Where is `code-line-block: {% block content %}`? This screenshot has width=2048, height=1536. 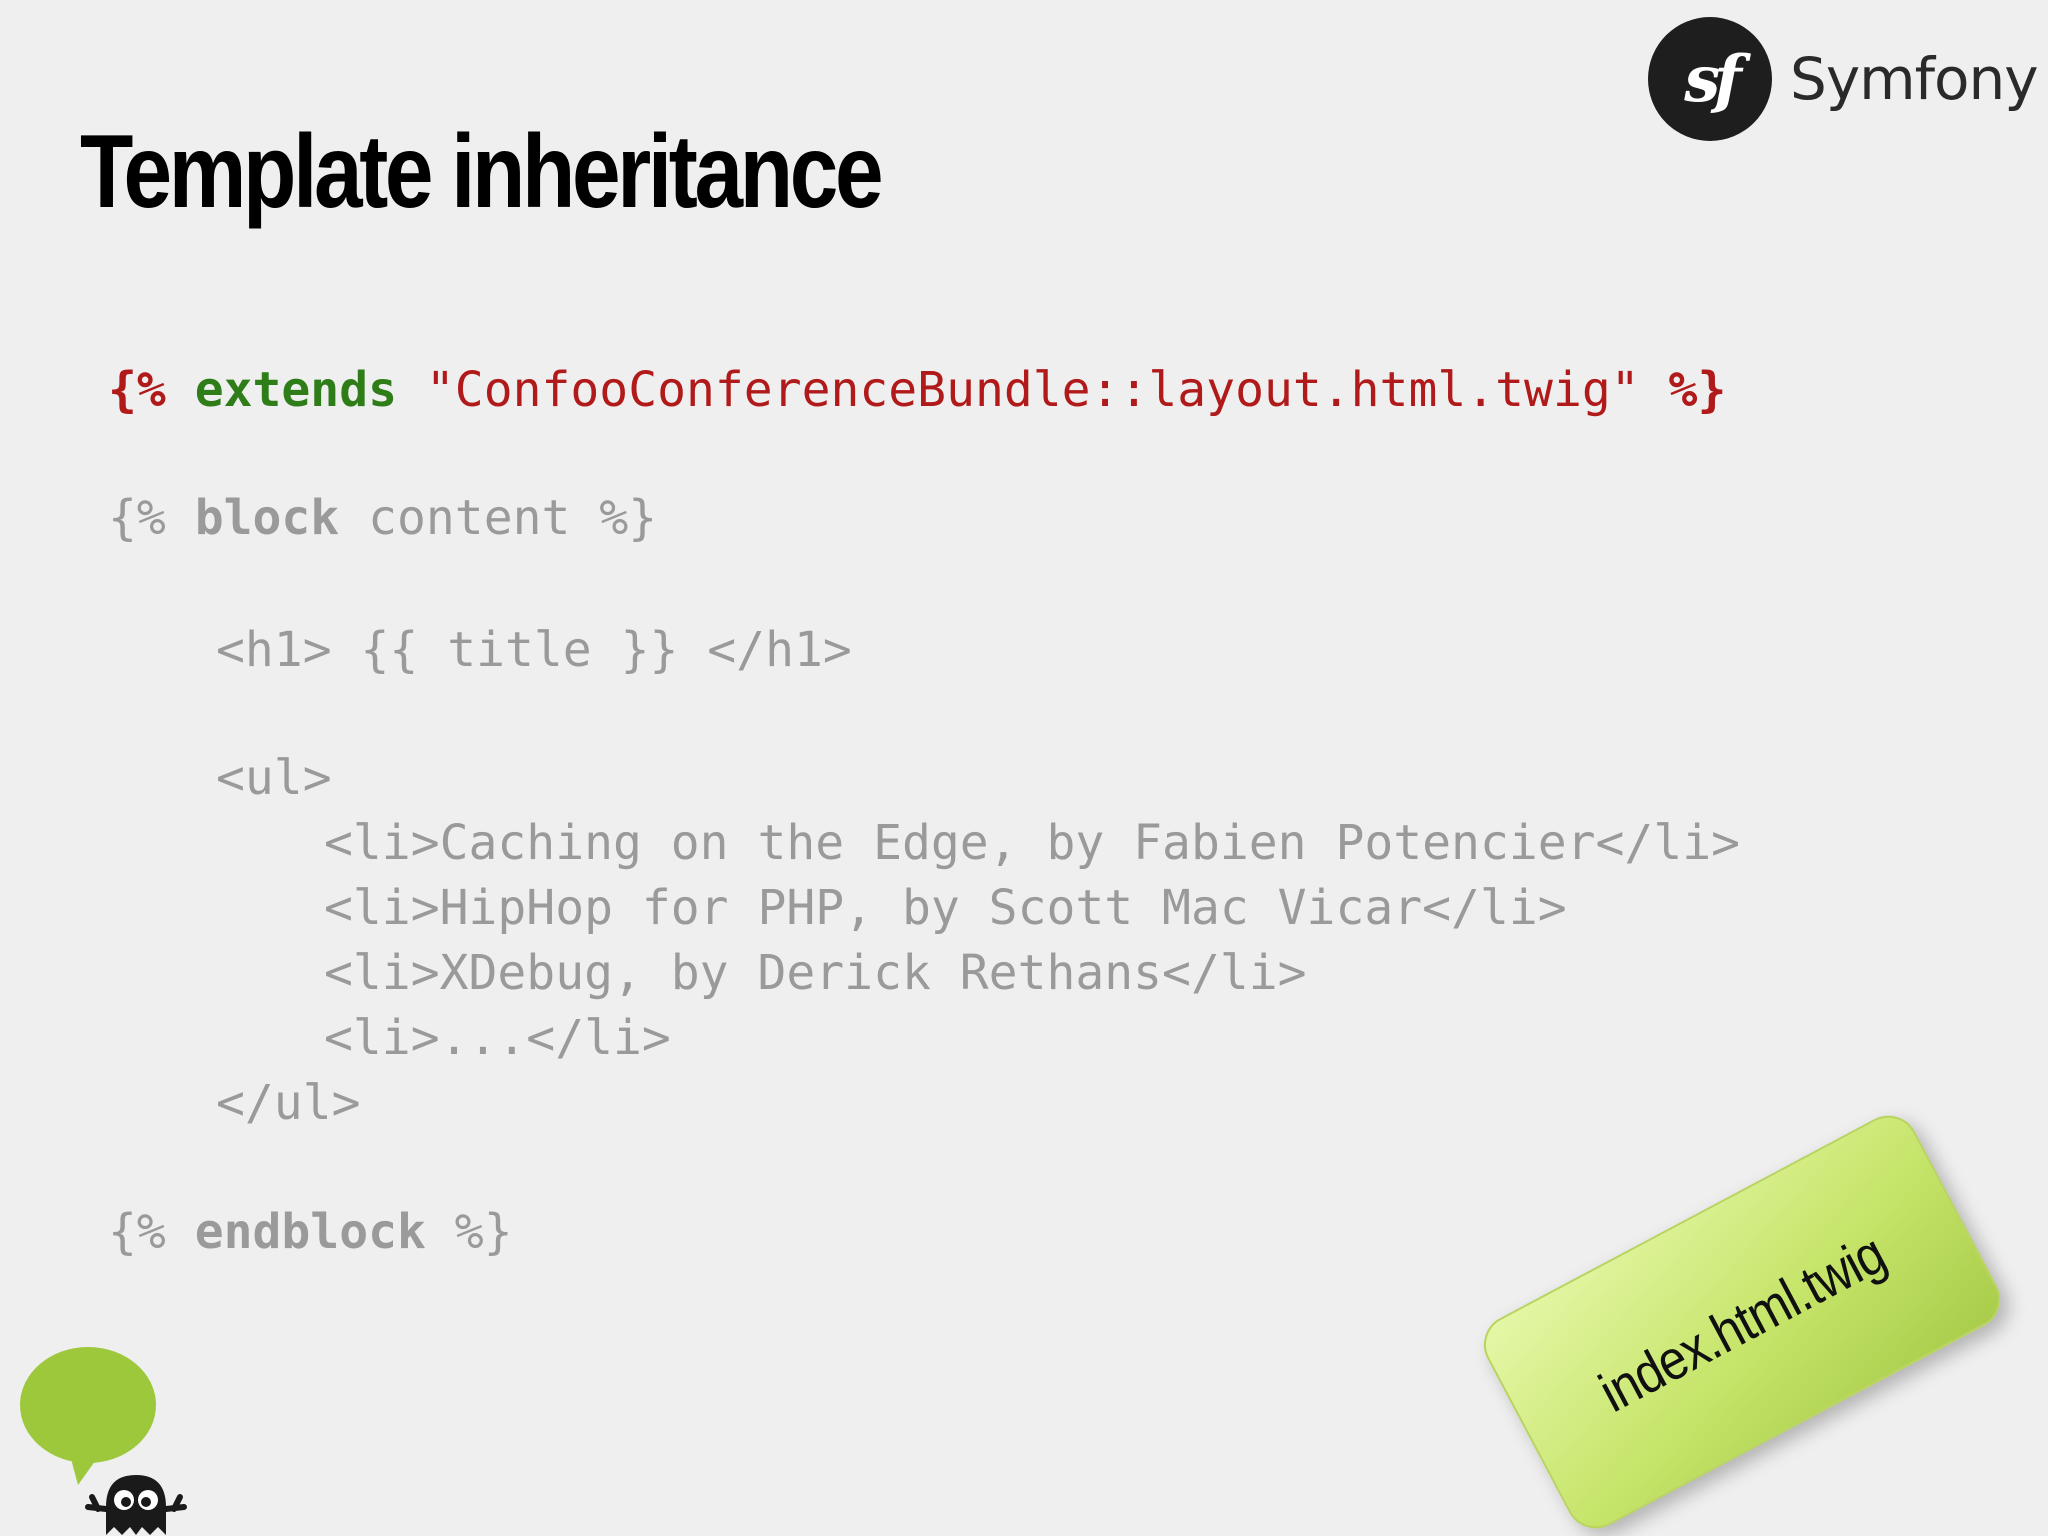 code-line-block: {% block content %} is located at coordinates (382, 518).